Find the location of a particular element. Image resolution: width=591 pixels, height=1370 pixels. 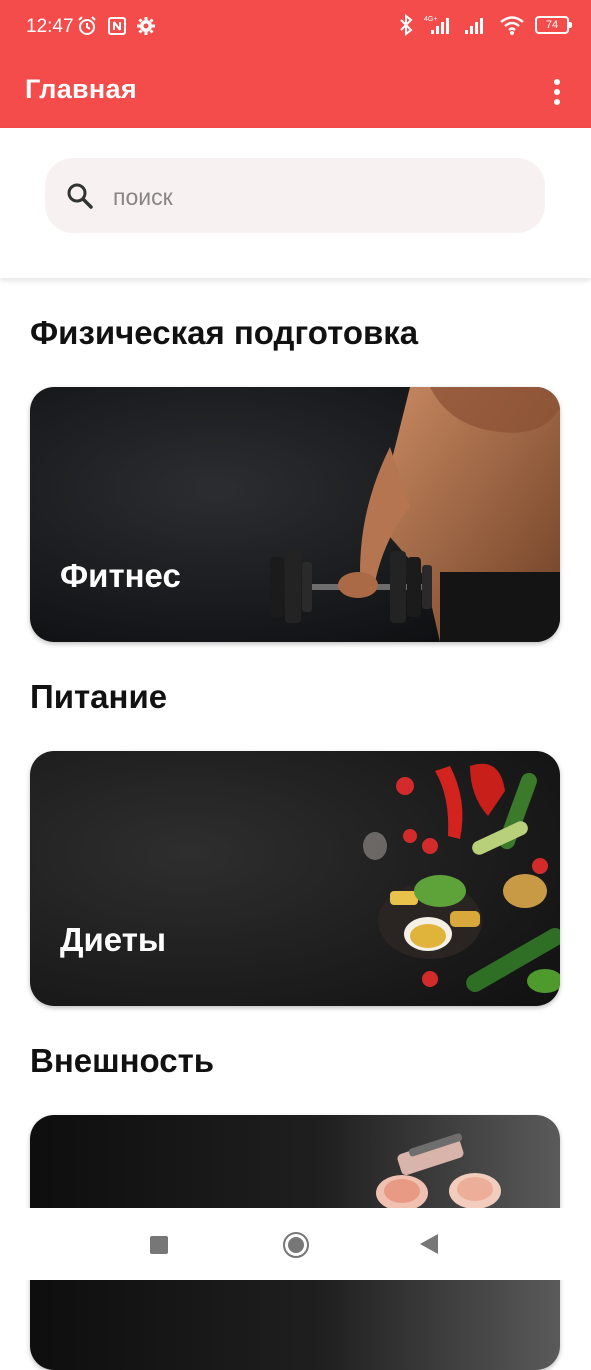

section-title-fitness: Физическая подготовка is located at coordinates (224, 332).